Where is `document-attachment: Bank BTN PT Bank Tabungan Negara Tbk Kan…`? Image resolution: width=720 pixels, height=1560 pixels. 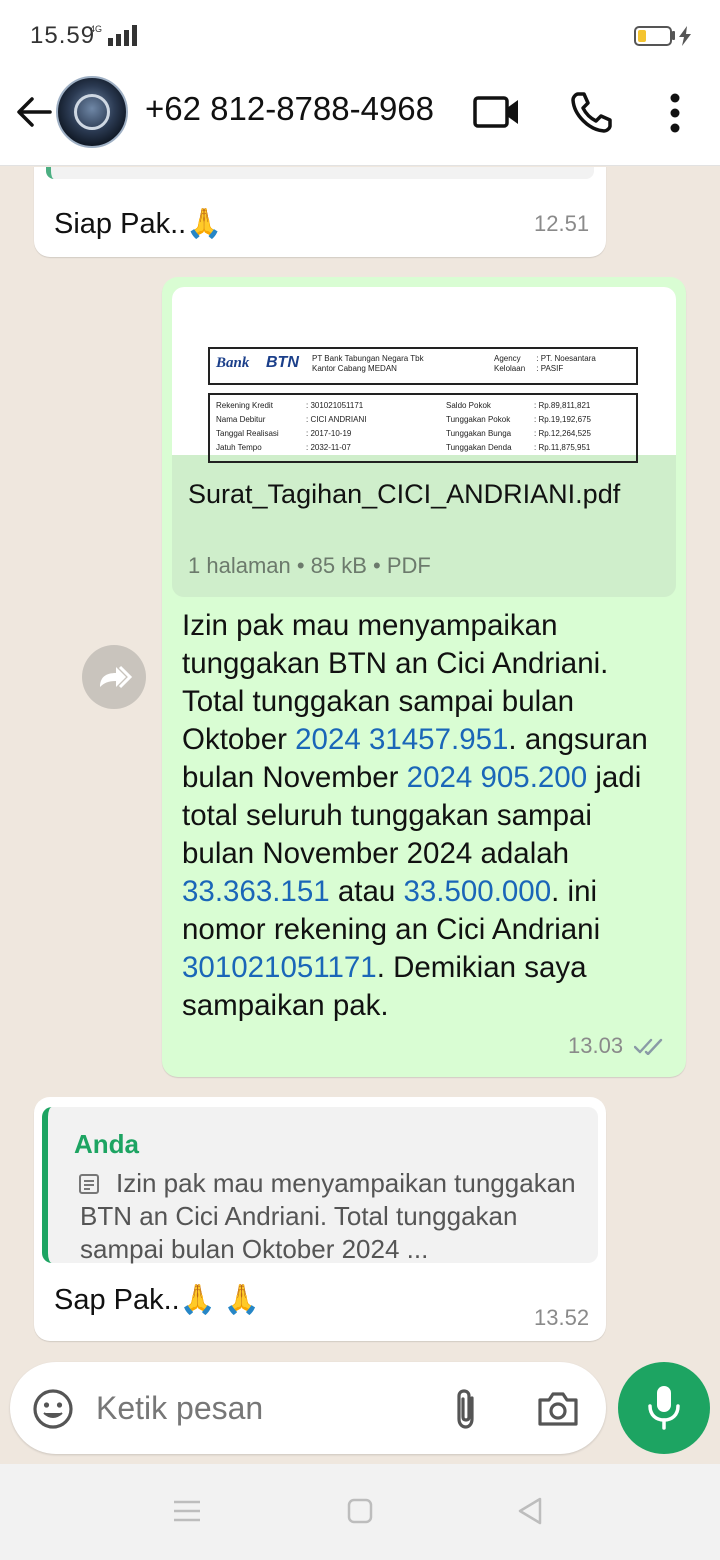 document-attachment: Bank BTN PT Bank Tabungan Negara Tbk Kan… is located at coordinates (424, 442).